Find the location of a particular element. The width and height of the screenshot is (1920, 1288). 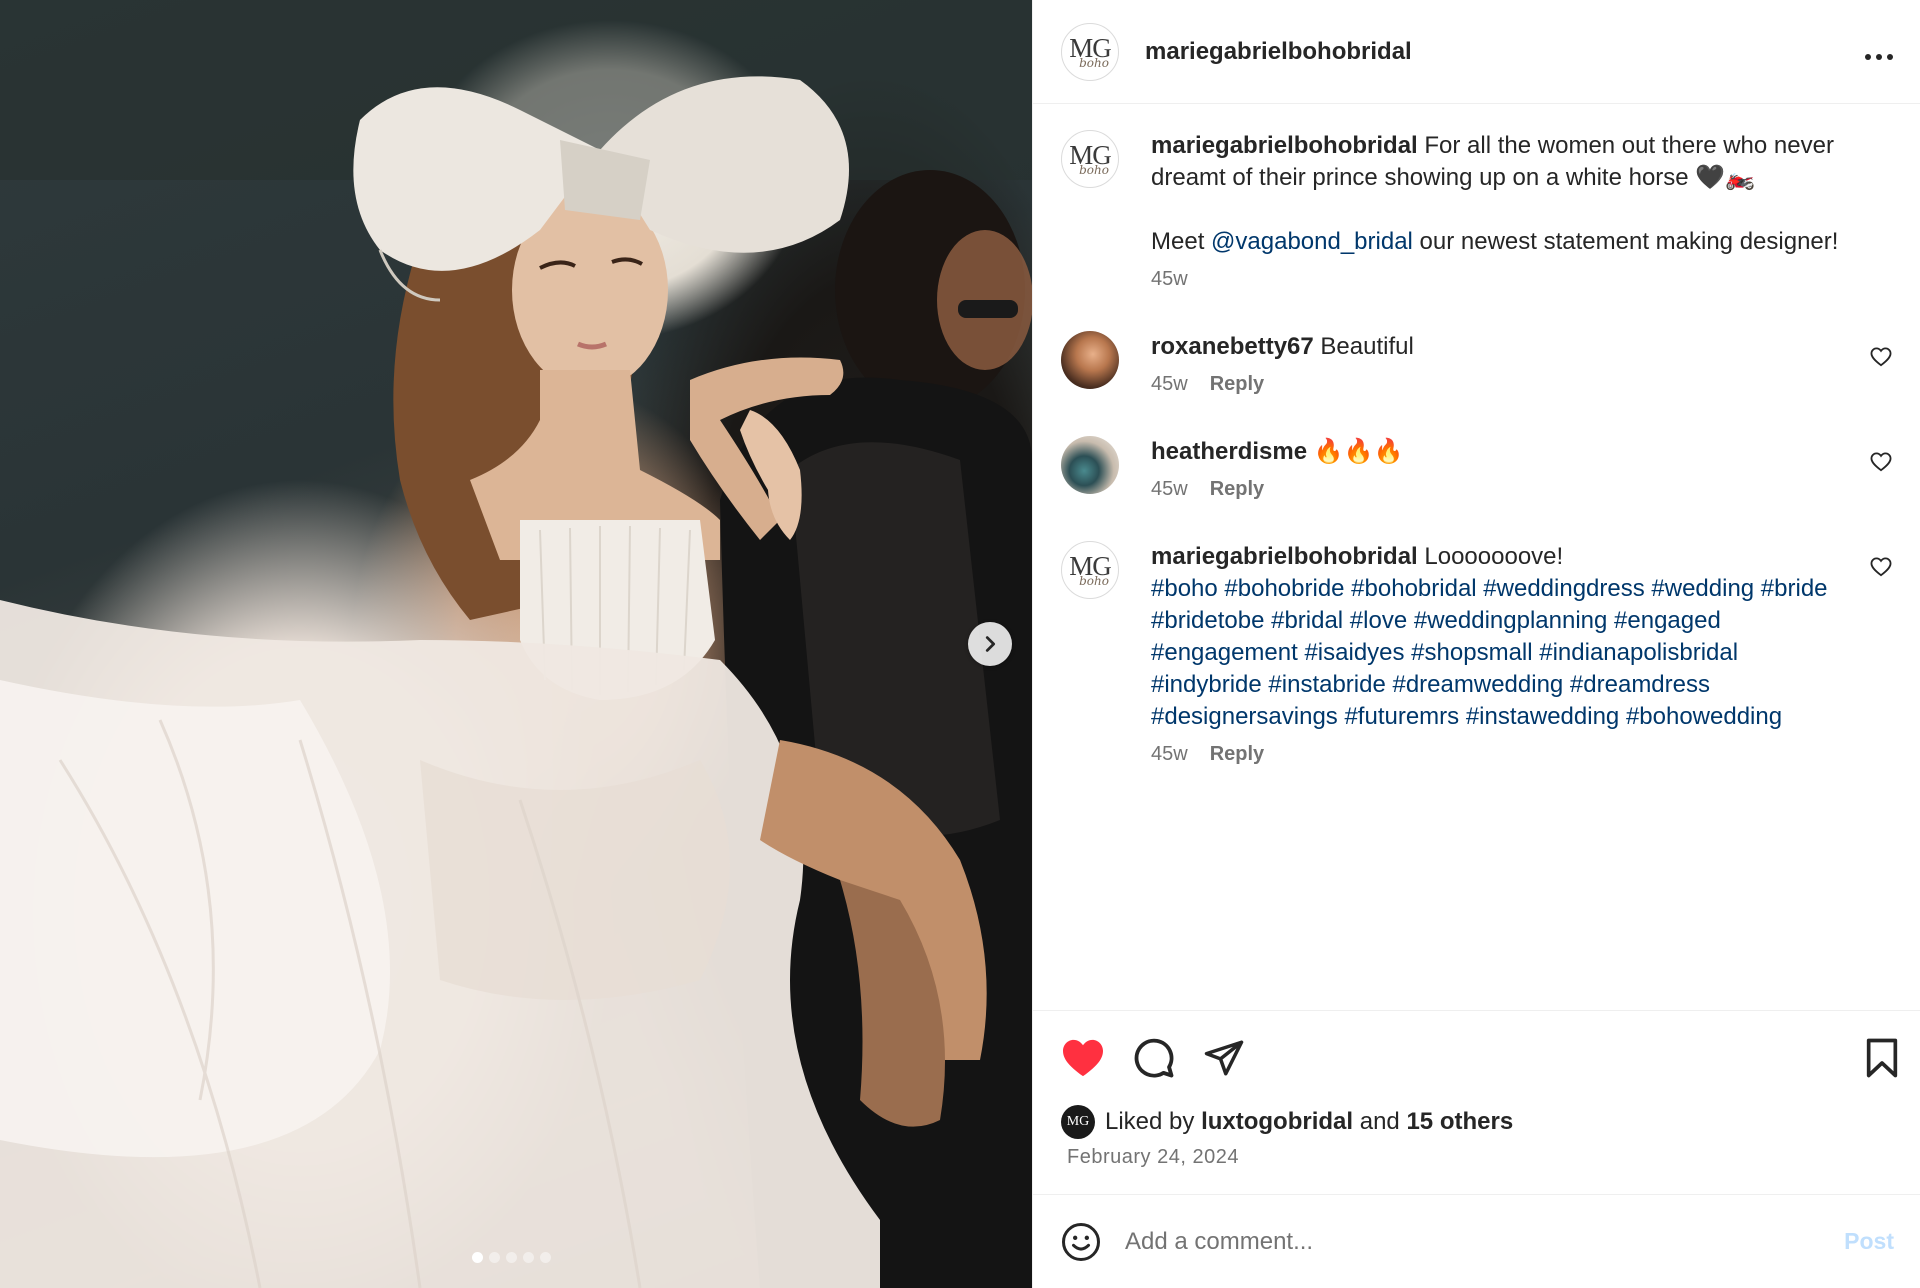

likes-middle: and is located at coordinates (1380, 1121).